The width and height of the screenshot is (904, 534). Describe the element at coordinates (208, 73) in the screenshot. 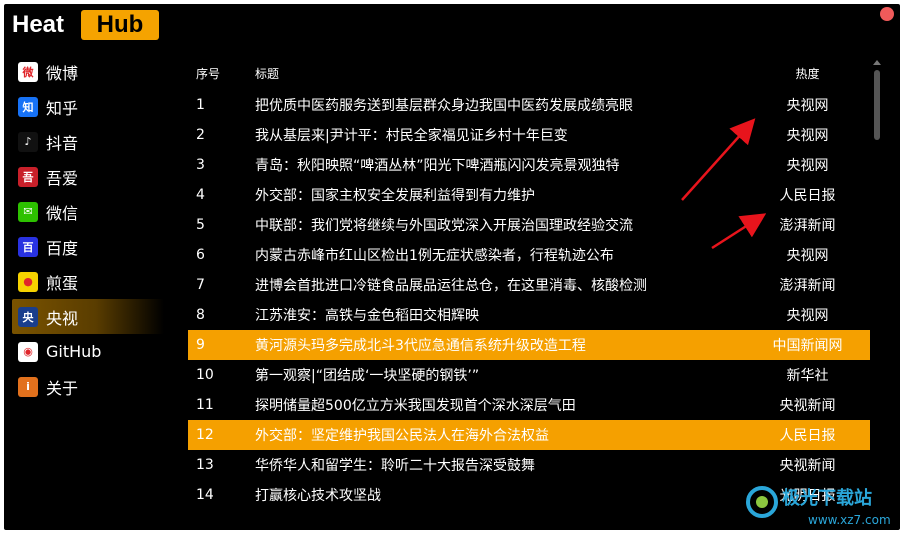

I see `header-no: 序号` at that location.